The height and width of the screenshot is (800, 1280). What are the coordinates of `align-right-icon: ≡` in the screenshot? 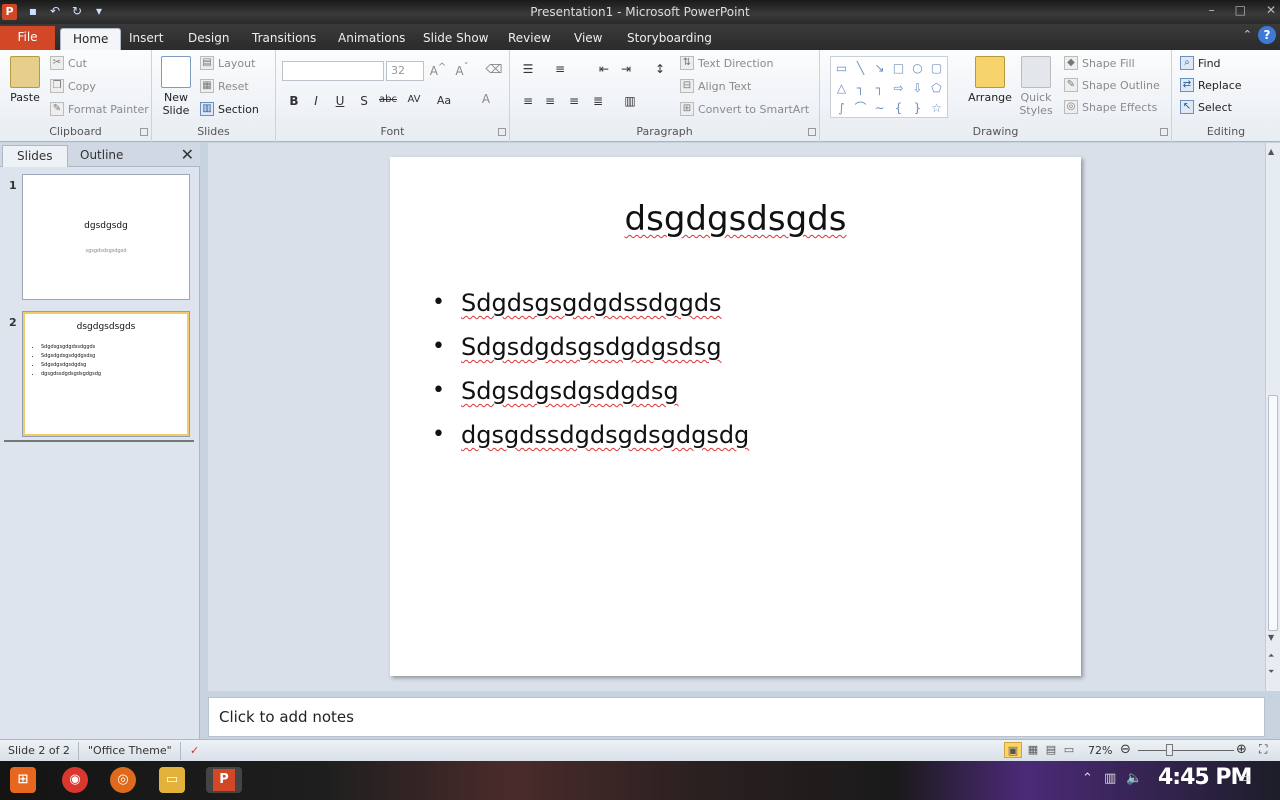 It's located at (574, 101).